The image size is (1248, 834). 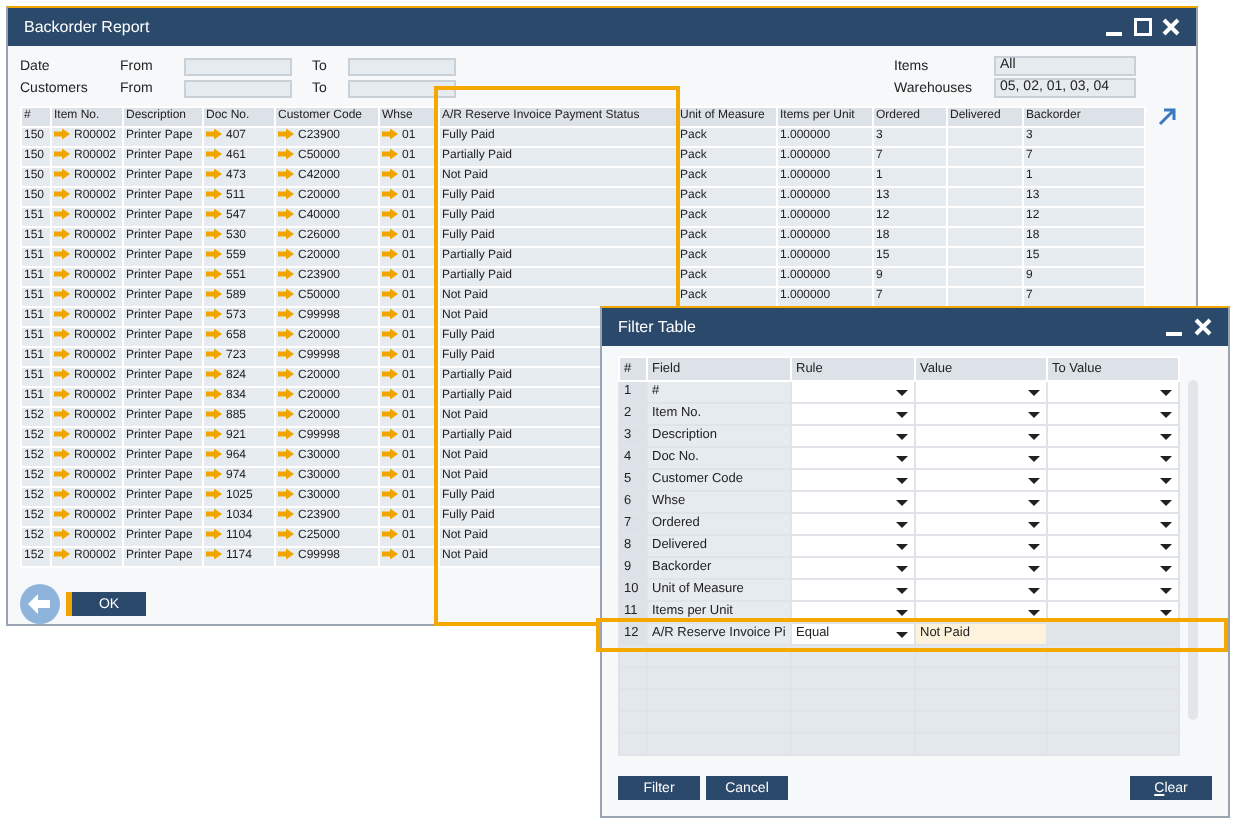 I want to click on back-button, so click(x=40, y=604).